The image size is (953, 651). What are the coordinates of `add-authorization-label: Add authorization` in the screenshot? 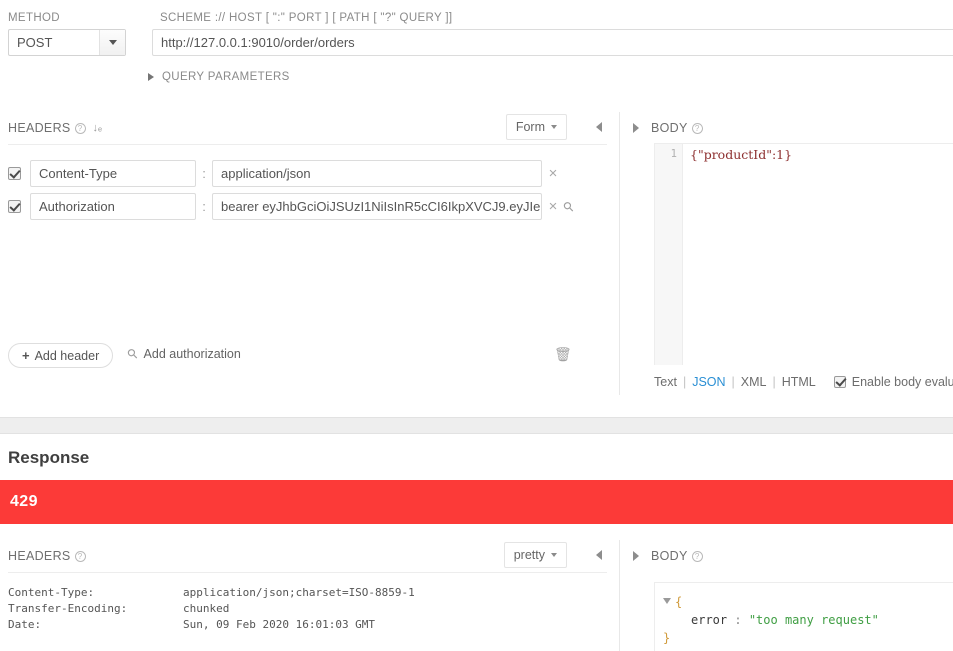 It's located at (192, 354).